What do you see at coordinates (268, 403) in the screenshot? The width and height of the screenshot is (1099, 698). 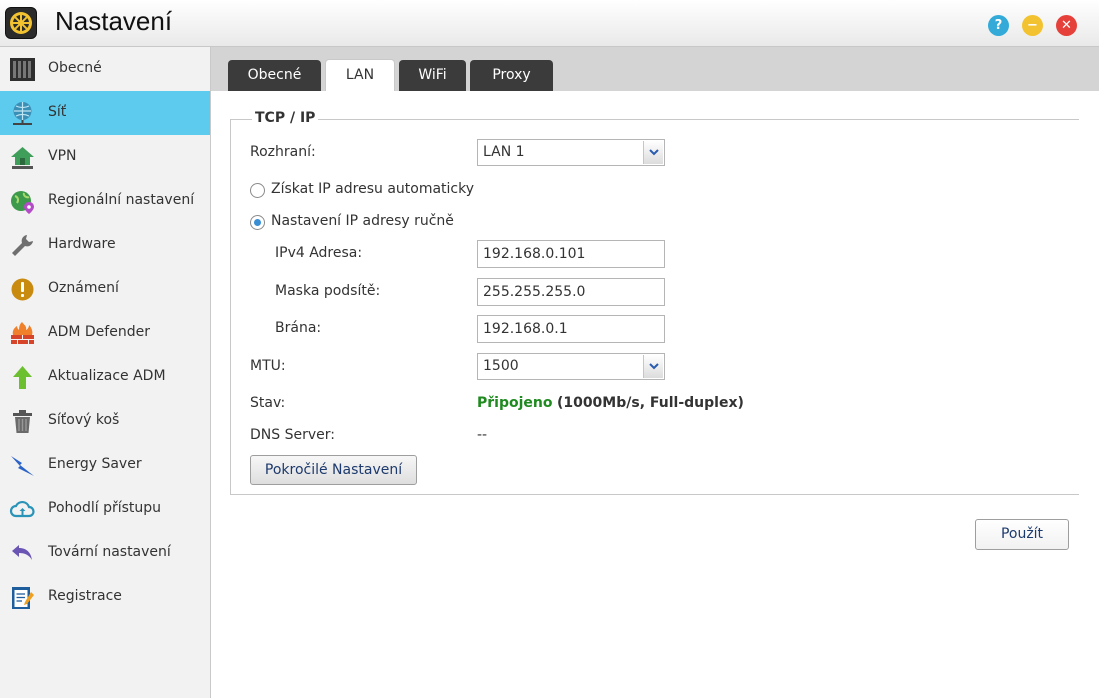 I see `status-label: Stav:` at bounding box center [268, 403].